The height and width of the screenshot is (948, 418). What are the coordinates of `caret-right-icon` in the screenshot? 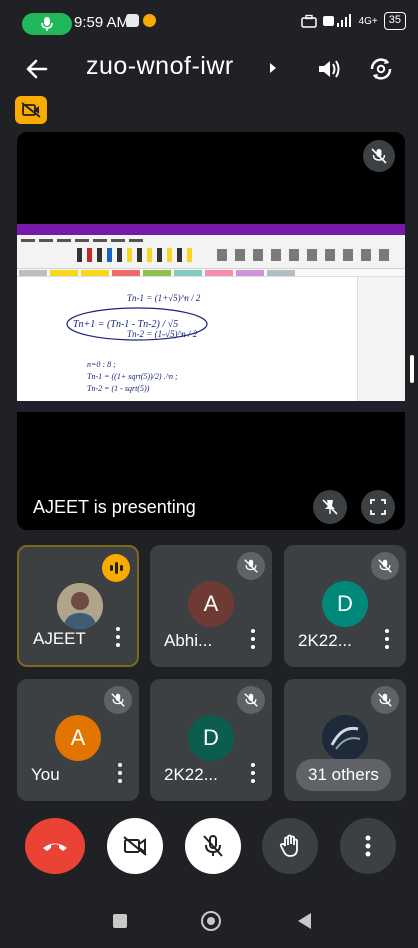 It's located at (273, 68).